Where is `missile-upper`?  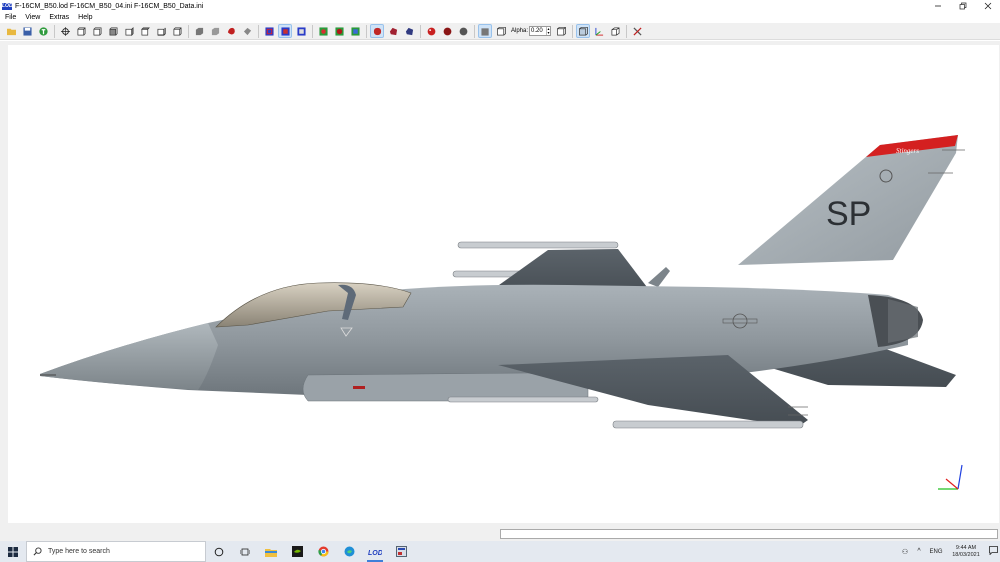 missile-upper is located at coordinates (538, 245).